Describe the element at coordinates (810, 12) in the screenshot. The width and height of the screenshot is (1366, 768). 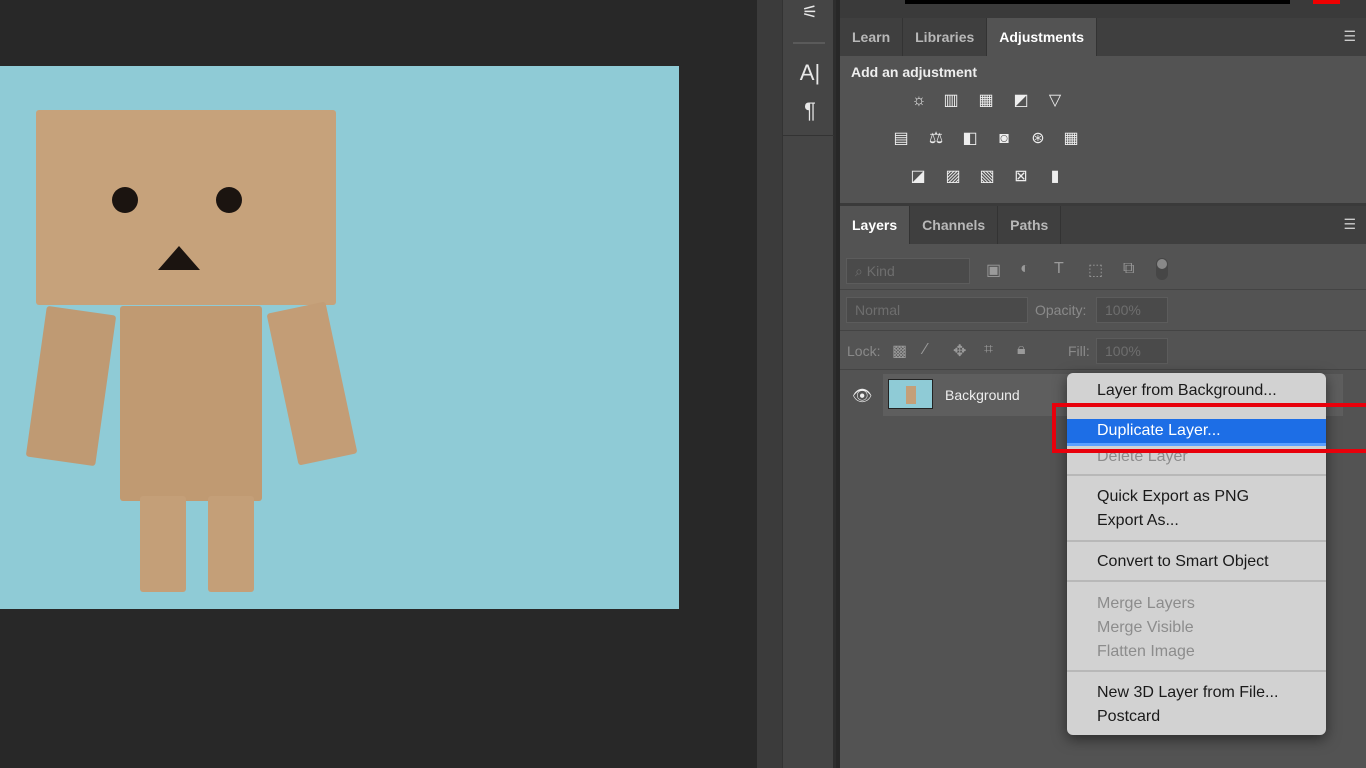
I see `tool-presets-icon: ⚟` at that location.